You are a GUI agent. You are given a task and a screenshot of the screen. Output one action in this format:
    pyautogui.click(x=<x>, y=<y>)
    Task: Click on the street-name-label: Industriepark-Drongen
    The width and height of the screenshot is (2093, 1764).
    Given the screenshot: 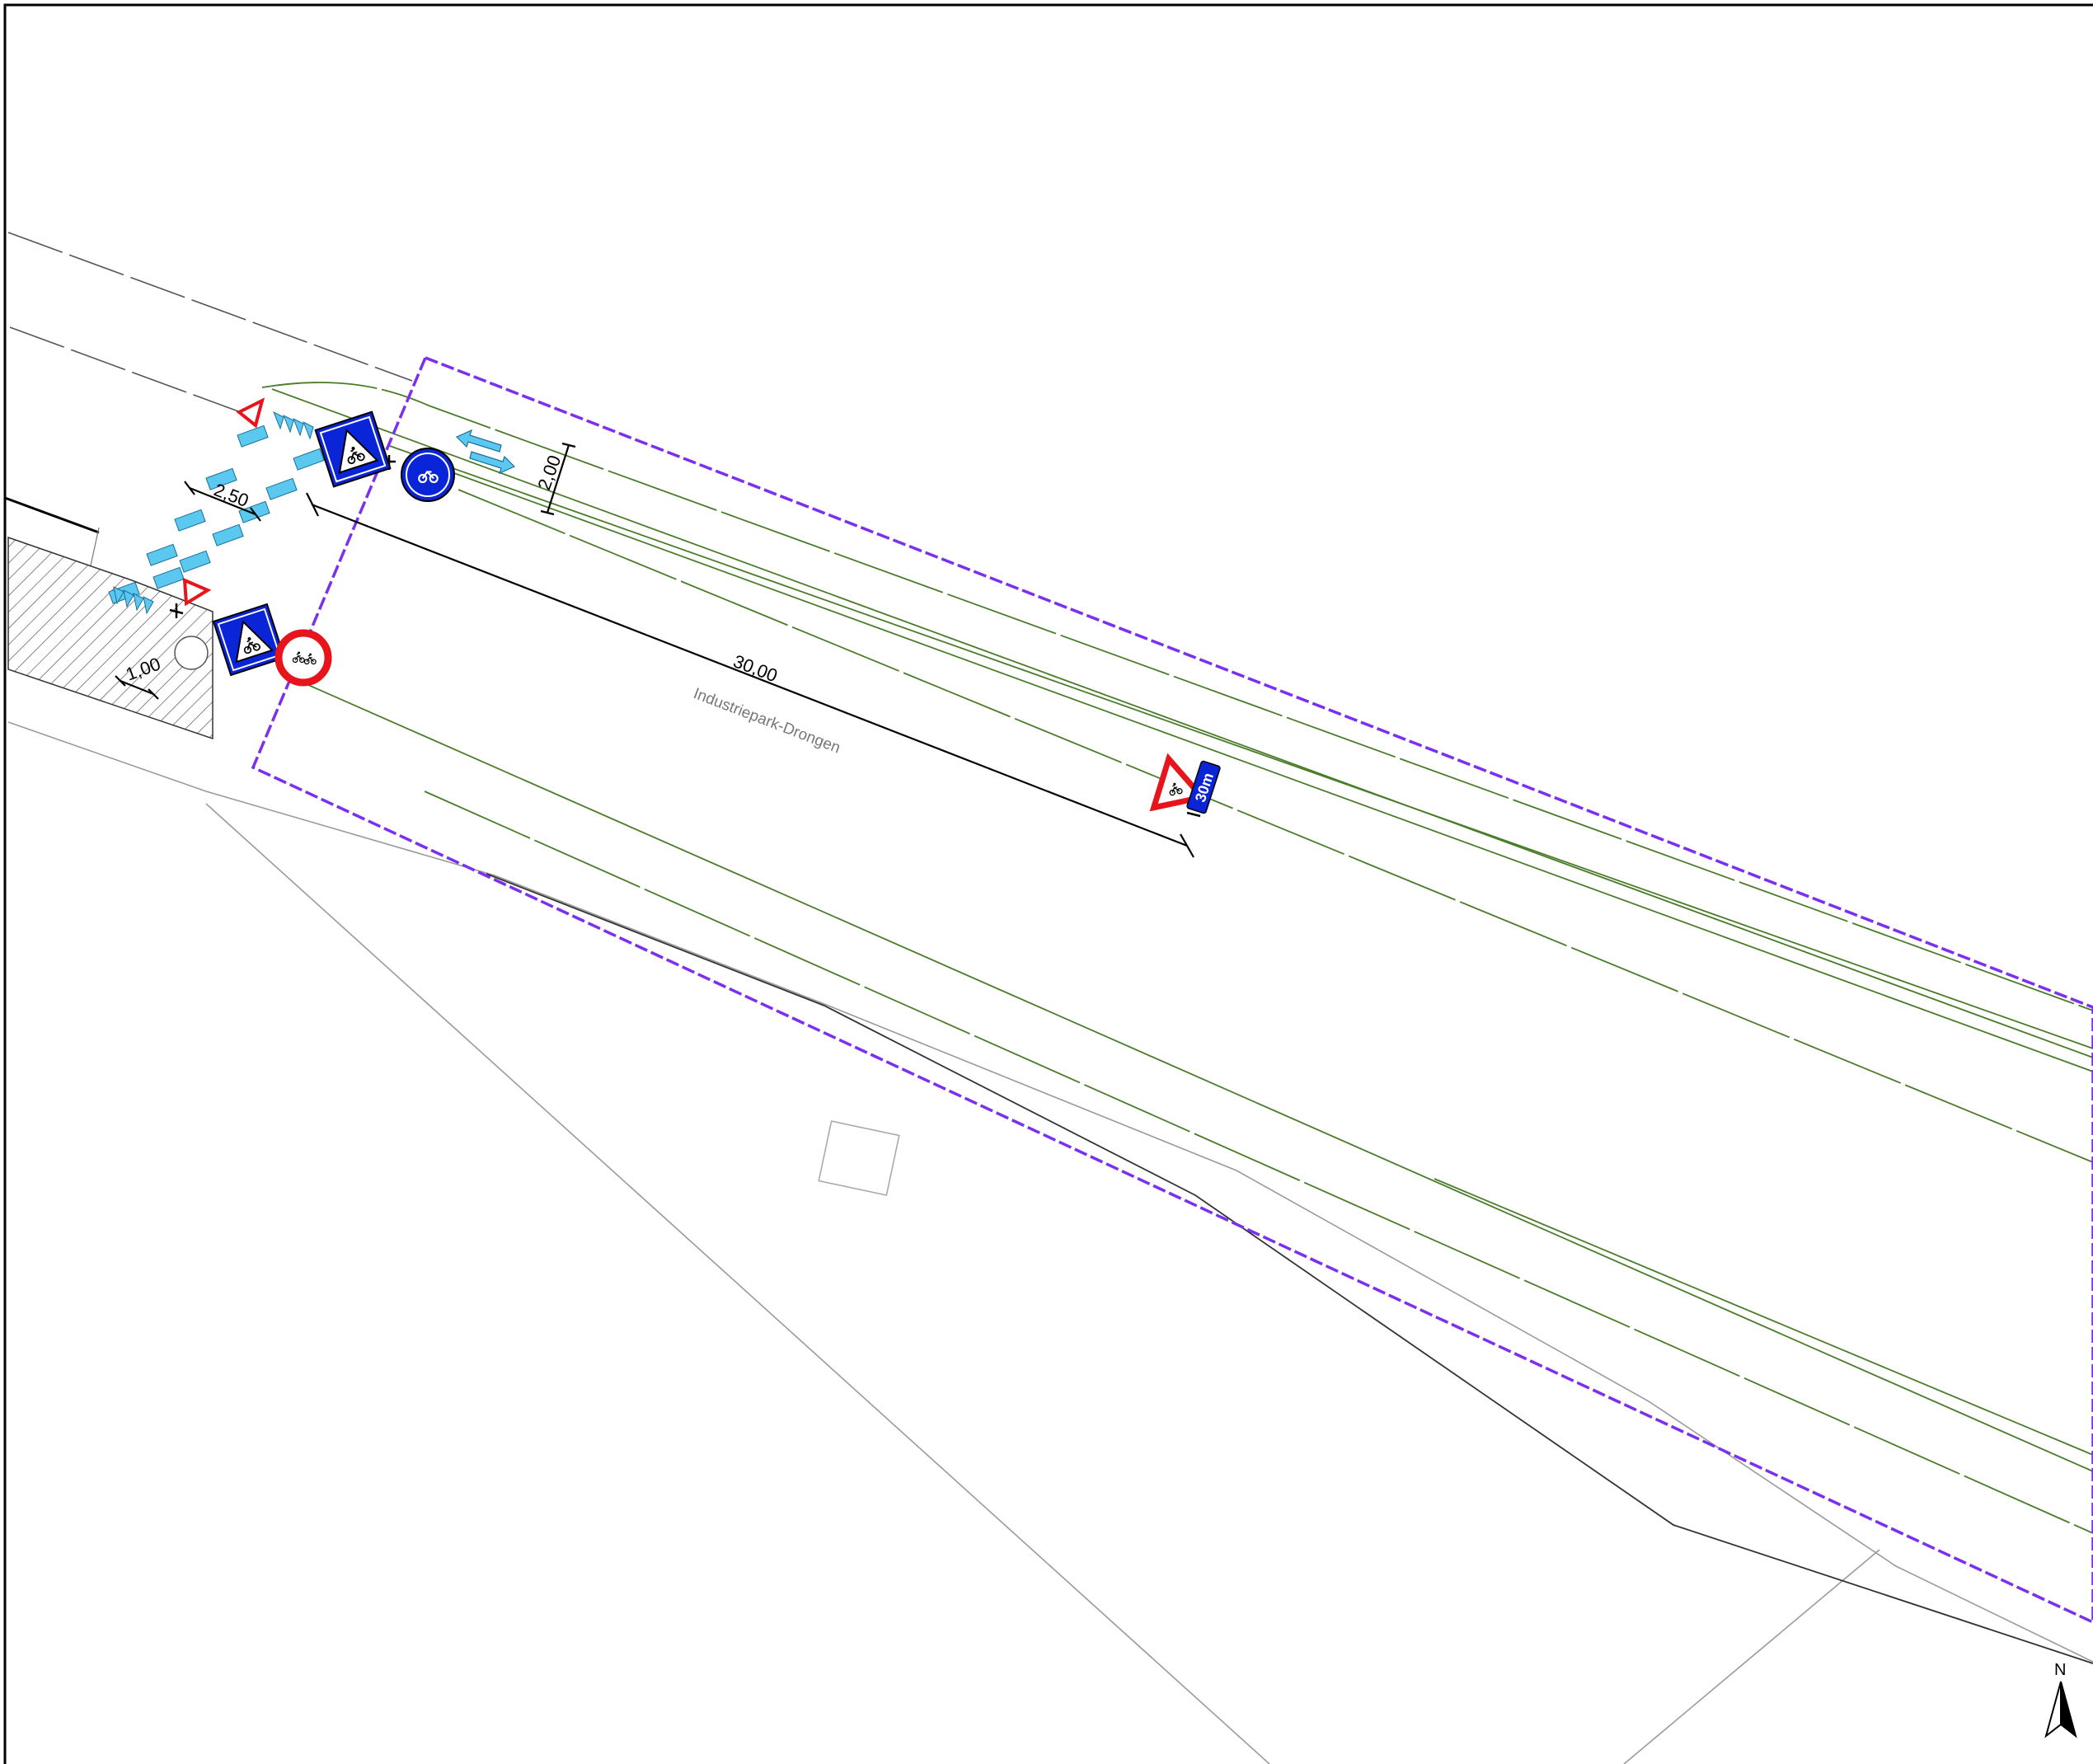 What is the action you would take?
    pyautogui.click(x=766, y=721)
    